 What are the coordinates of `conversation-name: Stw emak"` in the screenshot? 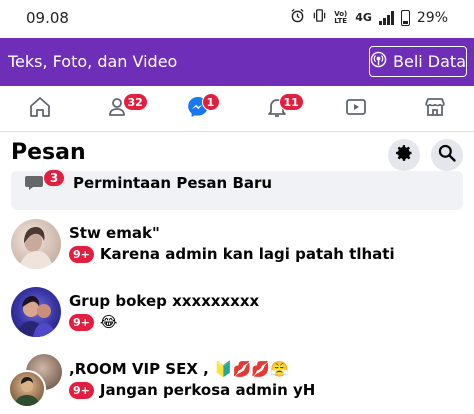 It's located at (114, 233).